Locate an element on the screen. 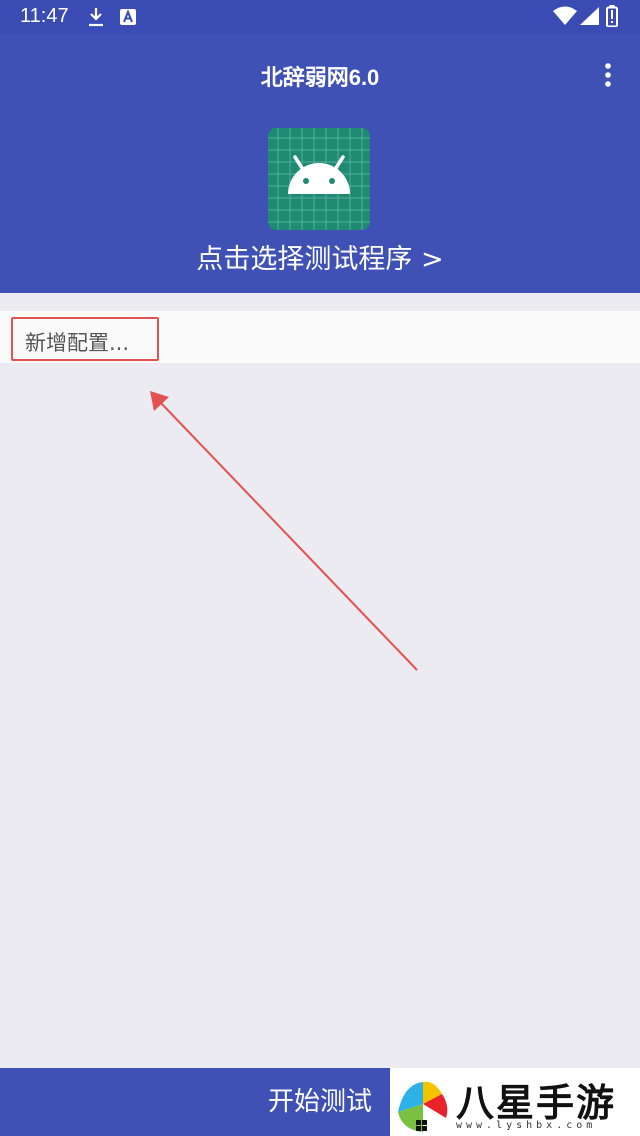  select-program-icon is located at coordinates (319, 179).